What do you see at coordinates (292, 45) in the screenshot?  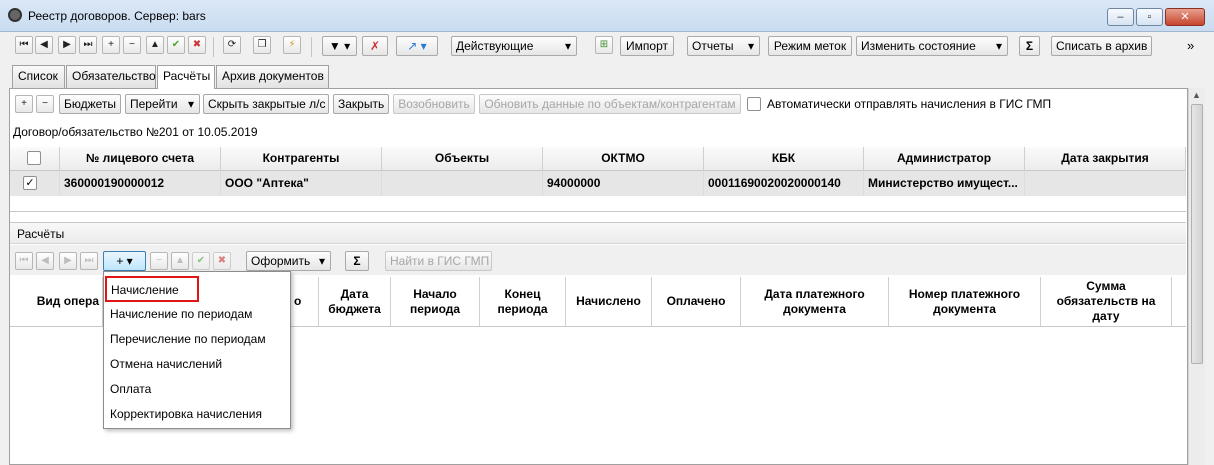 I see `lightning-icon: ⚡` at bounding box center [292, 45].